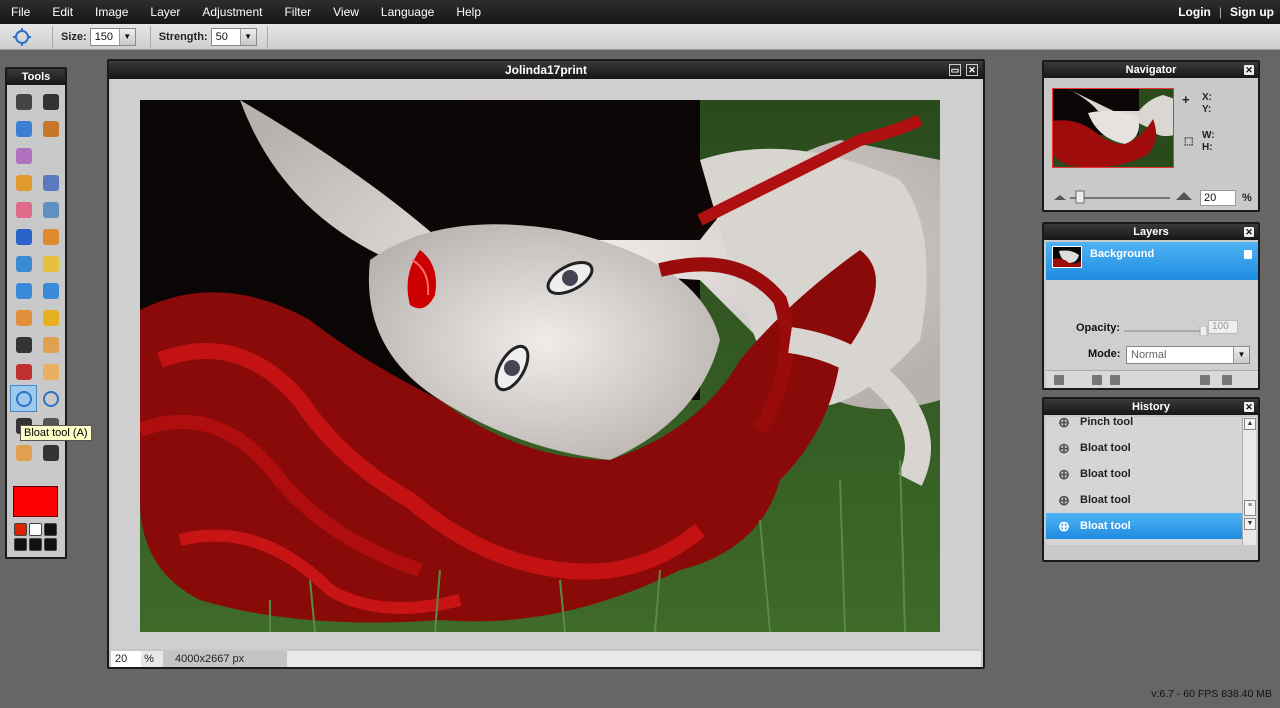 The height and width of the screenshot is (708, 1280). Describe the element at coordinates (183, 36) in the screenshot. I see `strength-label: Strength:` at that location.